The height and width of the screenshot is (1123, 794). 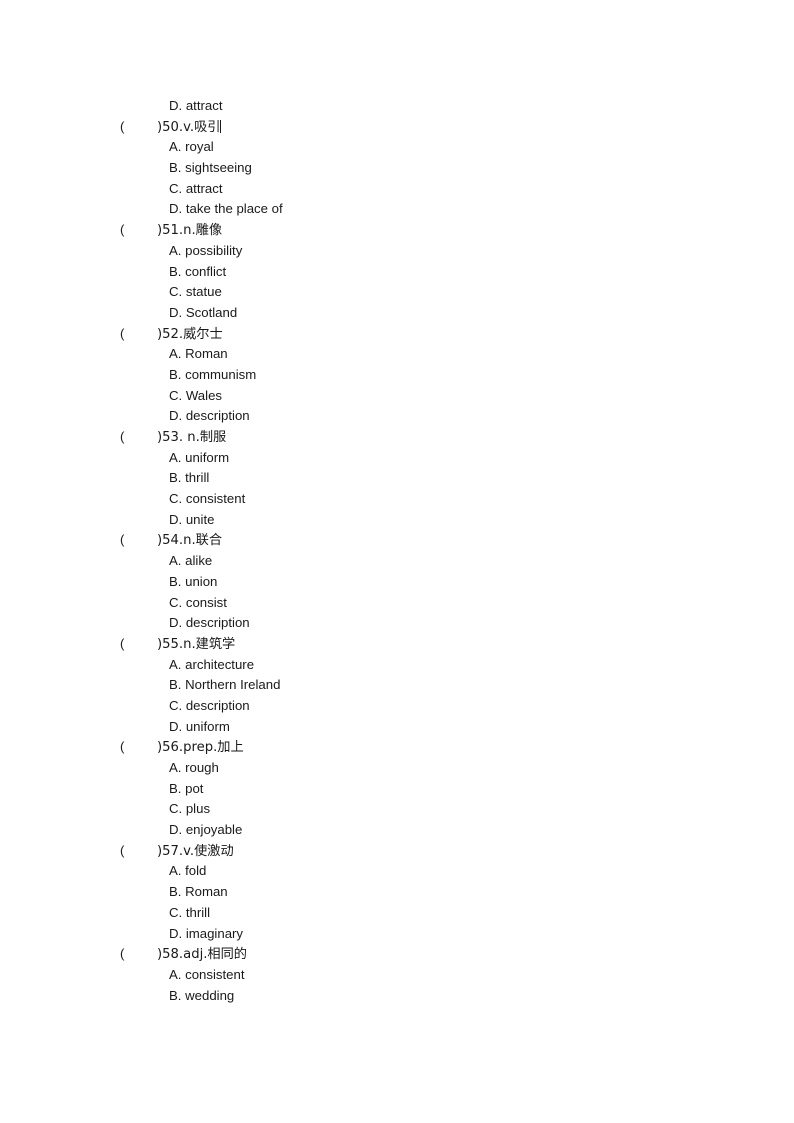 What do you see at coordinates (397, 127) in the screenshot?
I see `question-stem-50: ()50.v.吸引` at bounding box center [397, 127].